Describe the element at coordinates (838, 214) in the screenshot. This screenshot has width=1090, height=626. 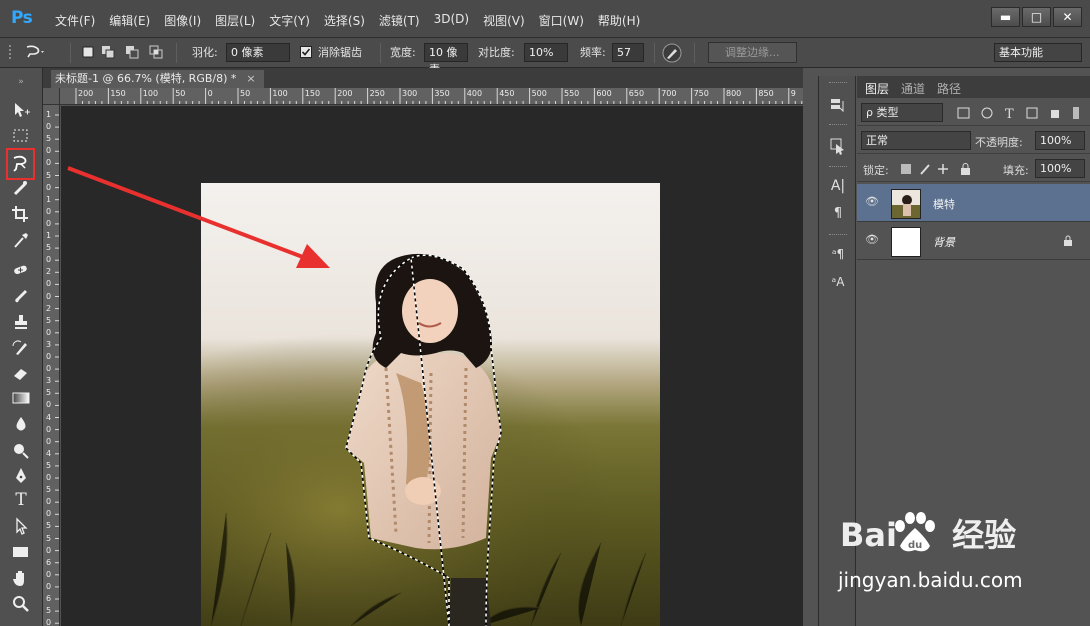
I see `paragraph-panel-icon: ¶` at that location.